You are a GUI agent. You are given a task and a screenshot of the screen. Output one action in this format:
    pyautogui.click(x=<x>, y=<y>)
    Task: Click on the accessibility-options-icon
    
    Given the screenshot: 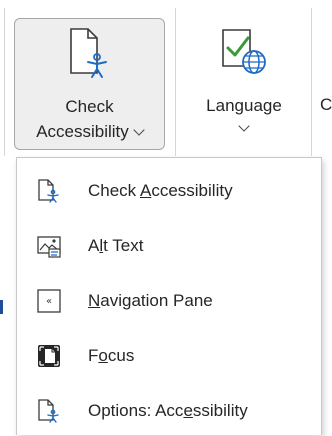 What is the action you would take?
    pyautogui.click(x=49, y=411)
    